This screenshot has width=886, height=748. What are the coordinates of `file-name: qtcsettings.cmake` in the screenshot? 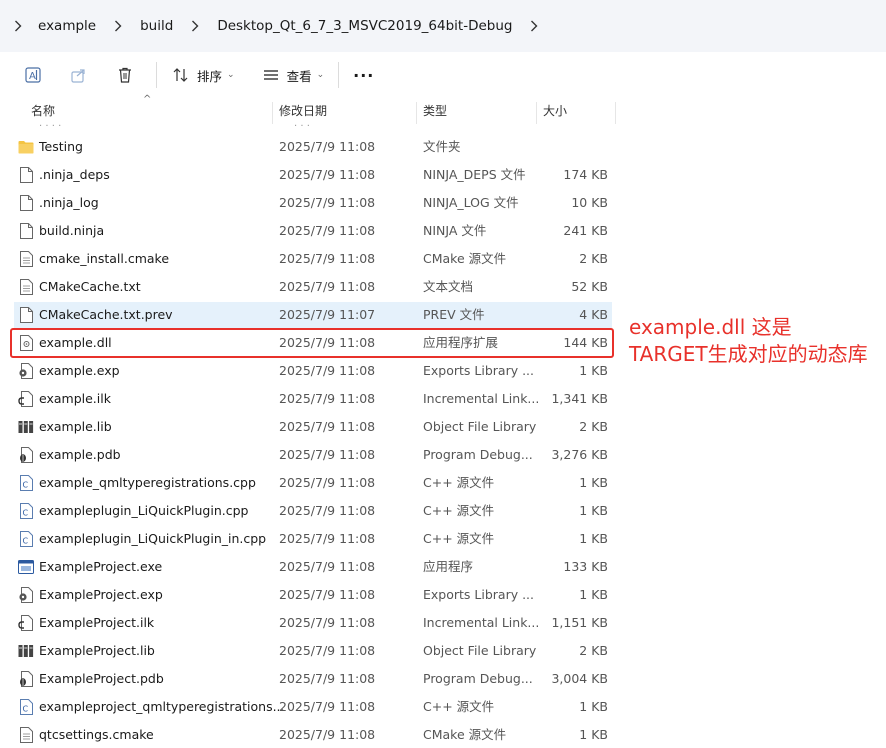 It's located at (96, 734).